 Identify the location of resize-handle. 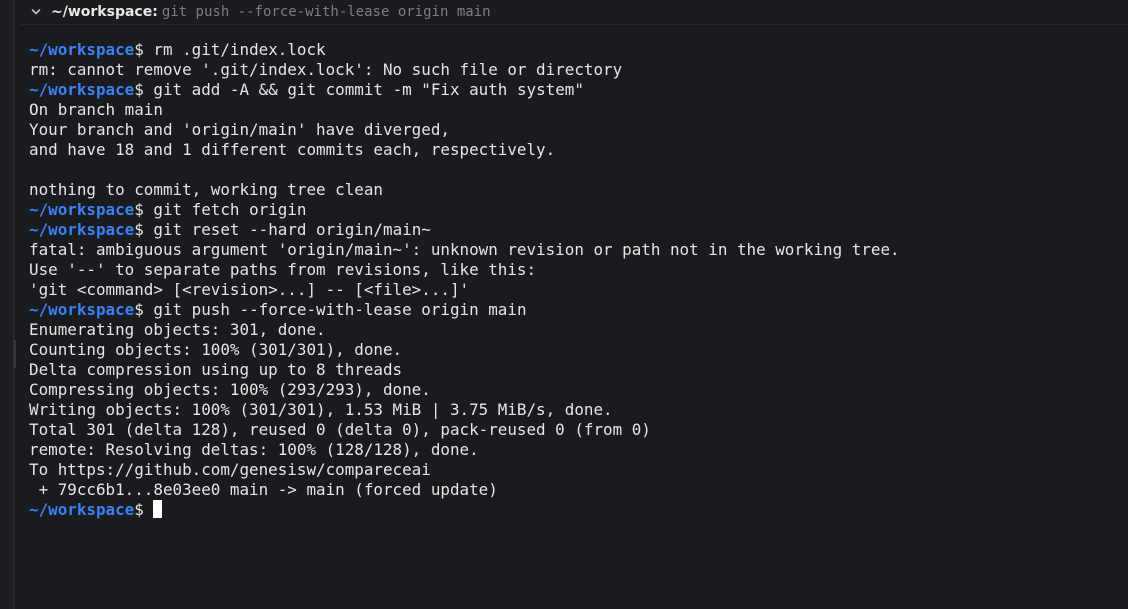
(15, 354).